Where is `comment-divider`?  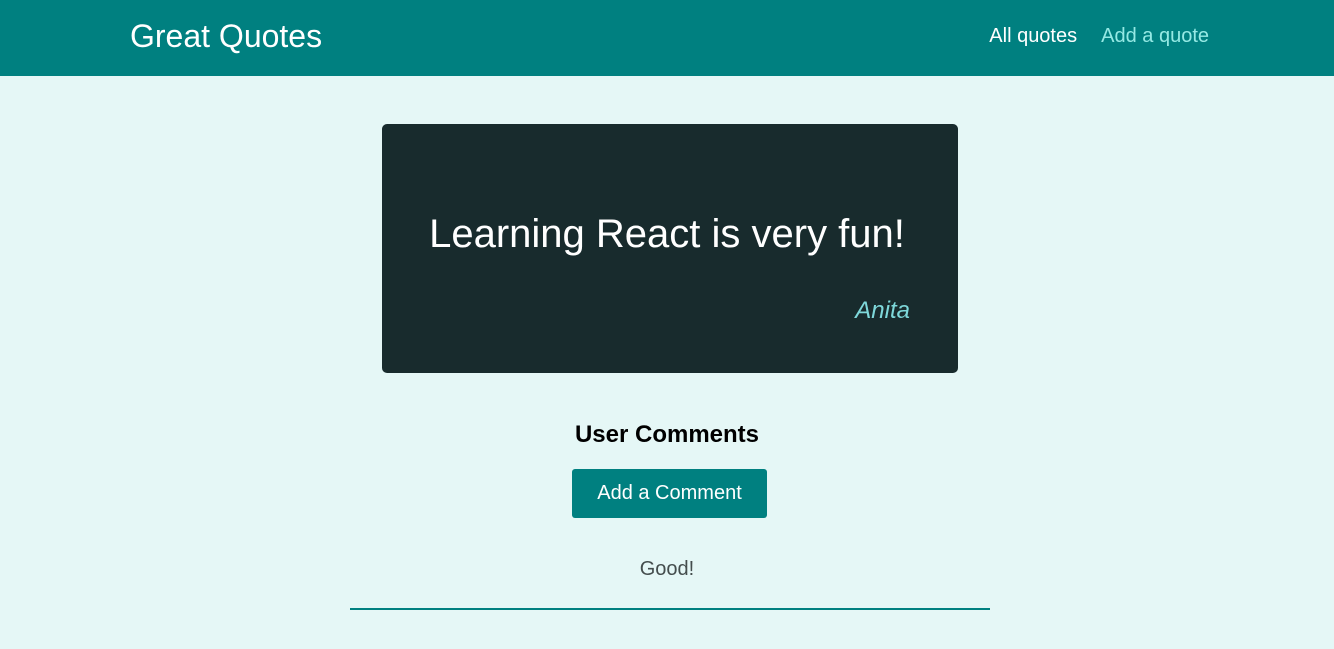
comment-divider is located at coordinates (670, 609).